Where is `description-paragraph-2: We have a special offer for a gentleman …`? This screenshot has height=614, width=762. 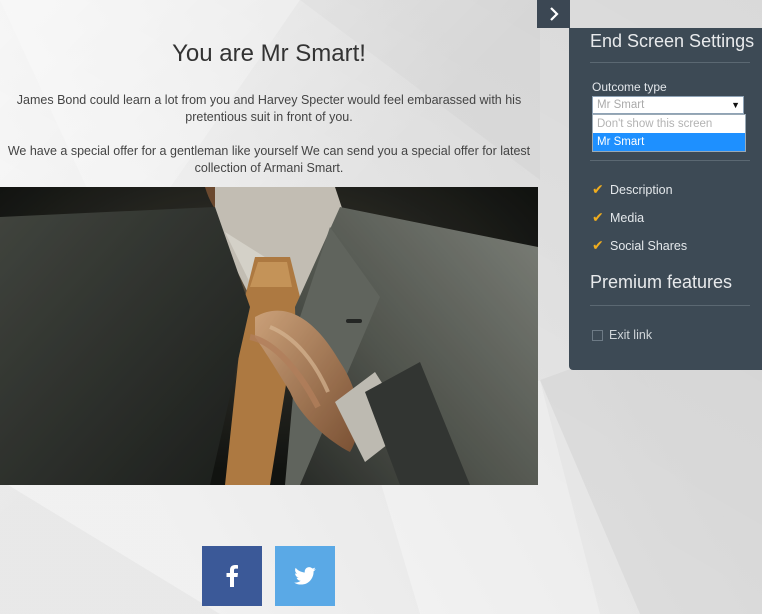 description-paragraph-2: We have a special offer for a gentleman … is located at coordinates (269, 159).